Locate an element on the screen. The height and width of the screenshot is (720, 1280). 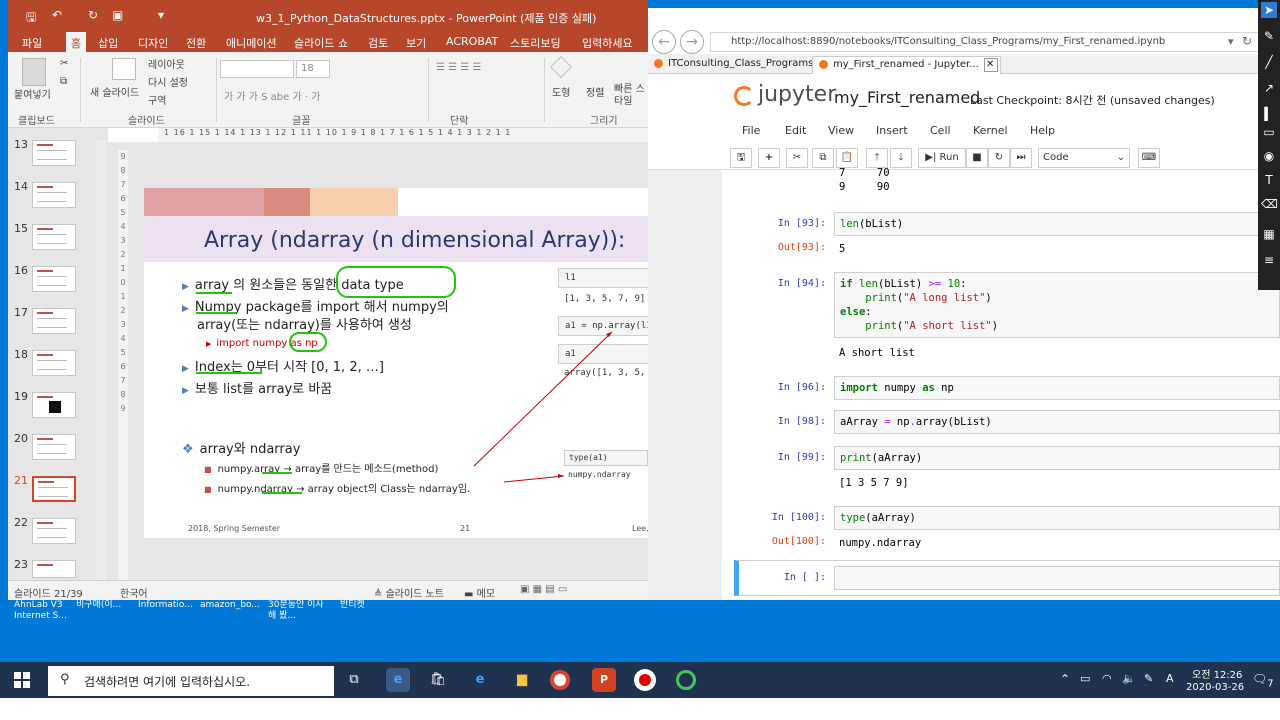
font-name-select is located at coordinates (257, 69).